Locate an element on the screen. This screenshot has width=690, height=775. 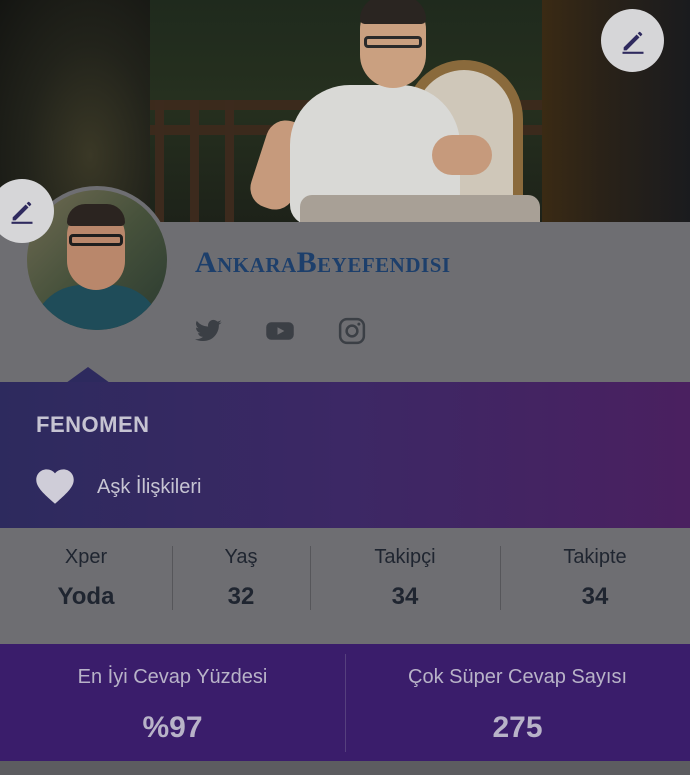
stat-value: 32 is located at coordinates (241, 596).